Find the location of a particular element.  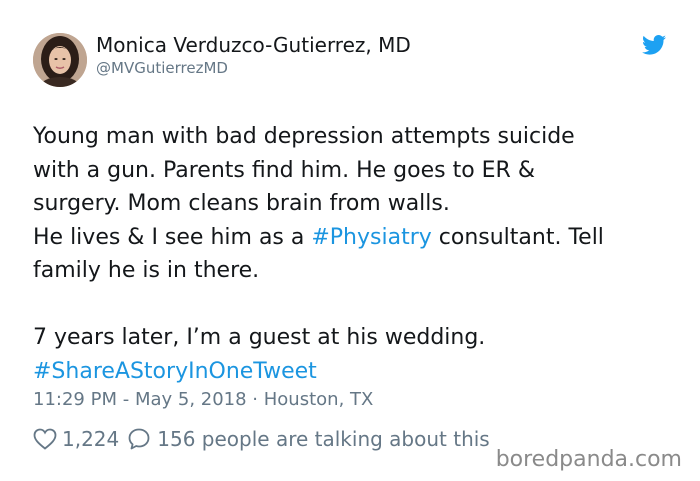

tweet-meta: 11:29 PM - May 5, 2018 · Houston, TX is located at coordinates (203, 399).